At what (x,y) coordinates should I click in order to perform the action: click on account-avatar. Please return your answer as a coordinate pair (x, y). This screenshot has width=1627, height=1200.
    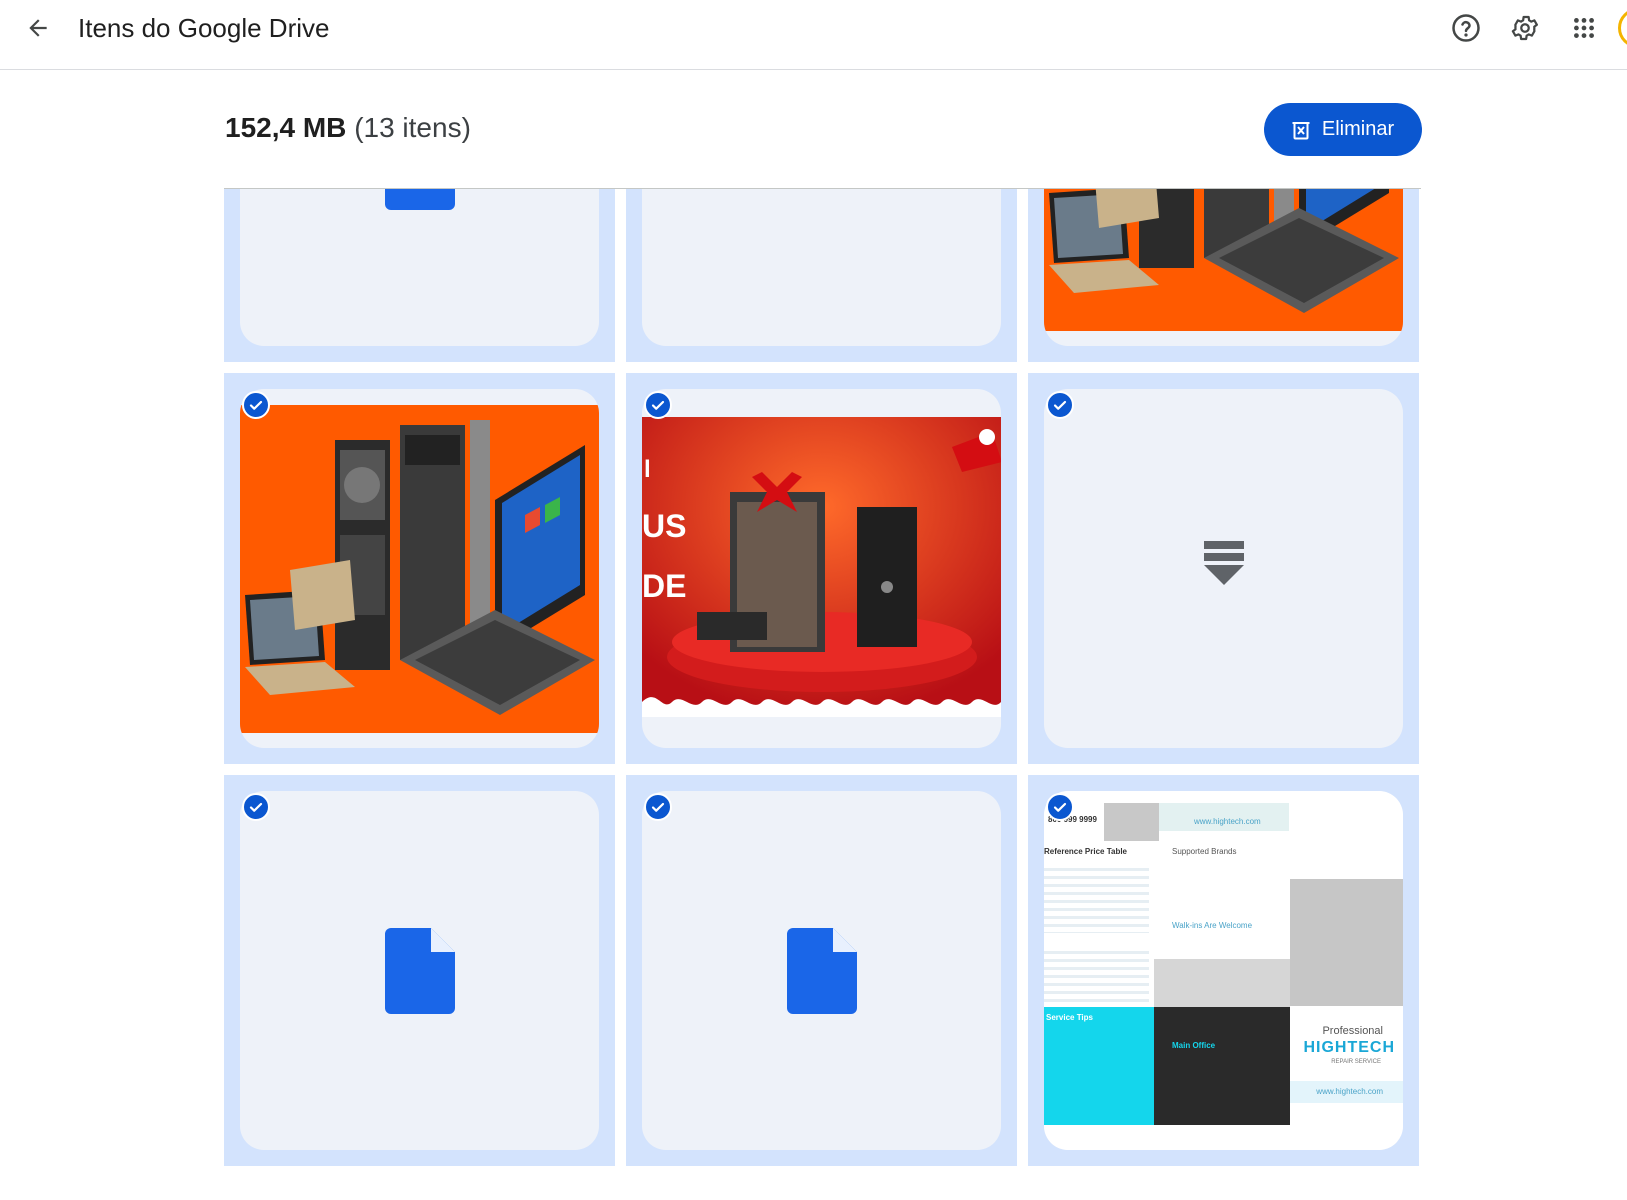
    Looking at the image, I should click on (1622, 28).